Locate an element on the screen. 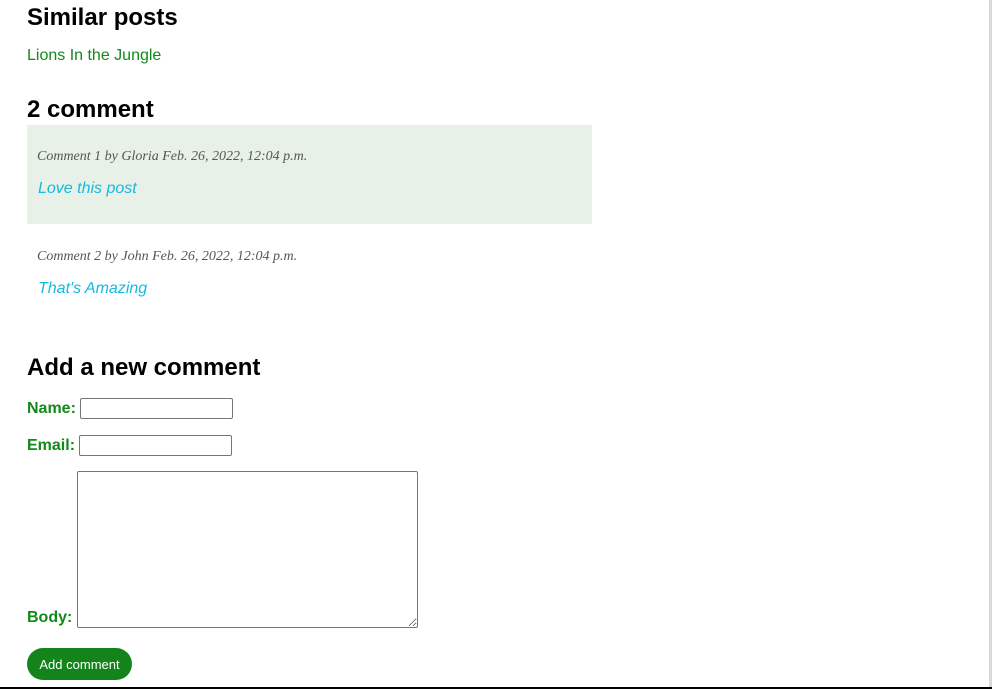 Image resolution: width=992 pixels, height=689 pixels. add-comment-heading: Add a new comment is located at coordinates (144, 367).